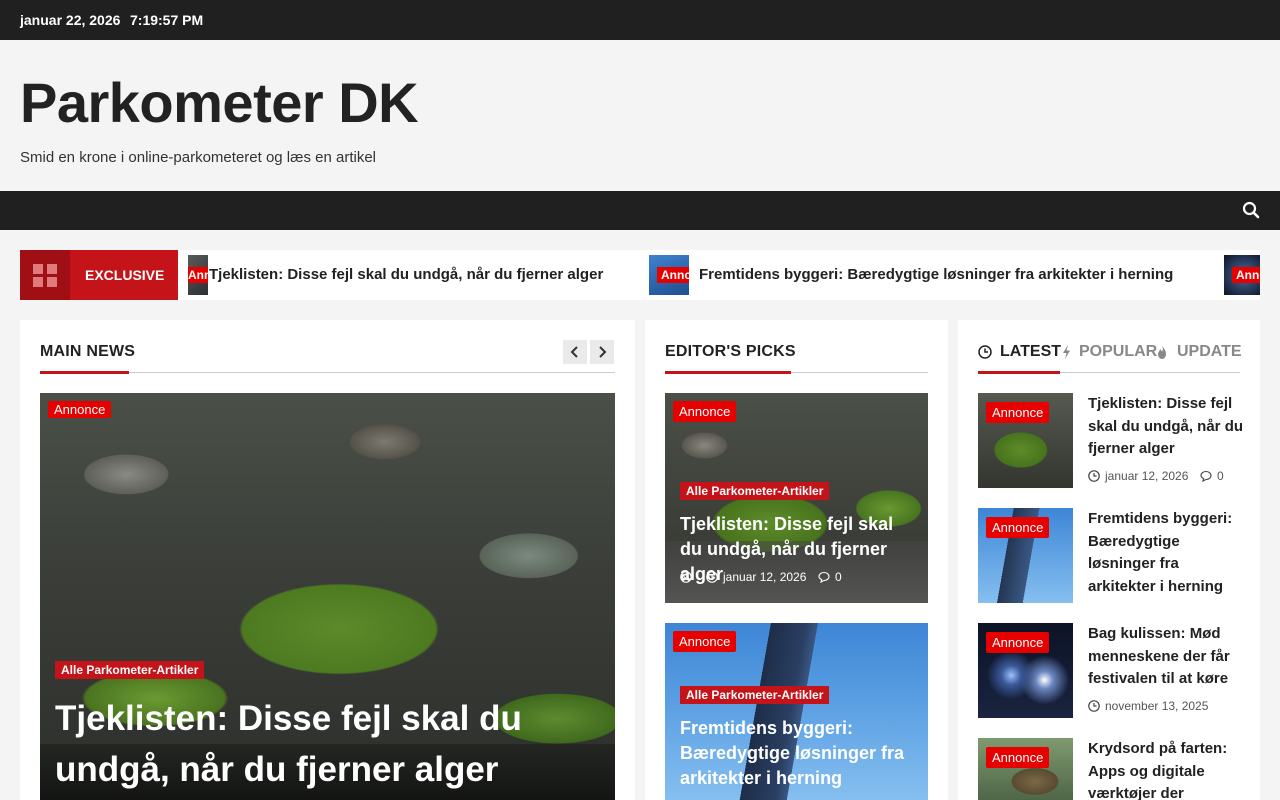  Describe the element at coordinates (640, 210) in the screenshot. I see `main-navigation` at that location.